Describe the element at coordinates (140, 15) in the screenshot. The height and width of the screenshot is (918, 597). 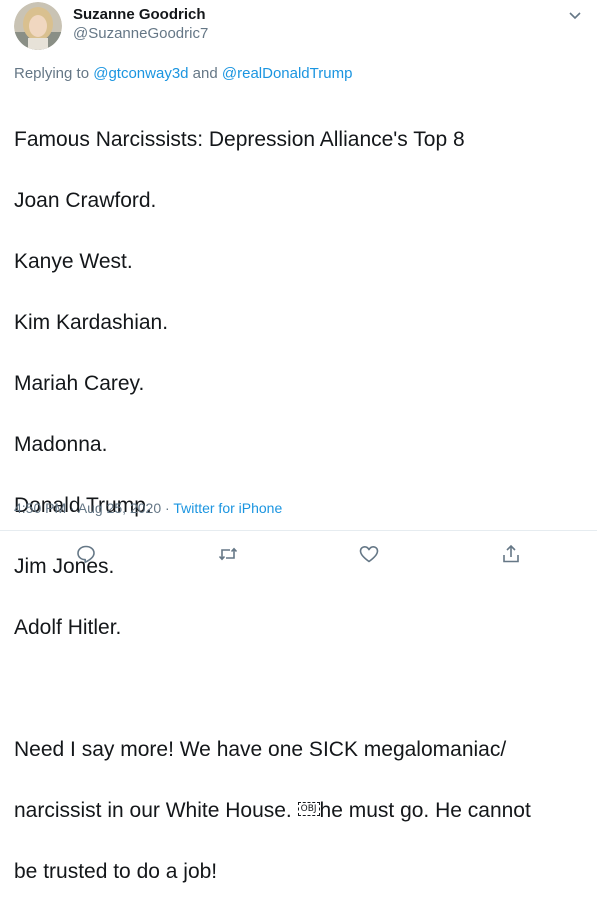
I see `display-name: Suzanne Goodrich` at that location.